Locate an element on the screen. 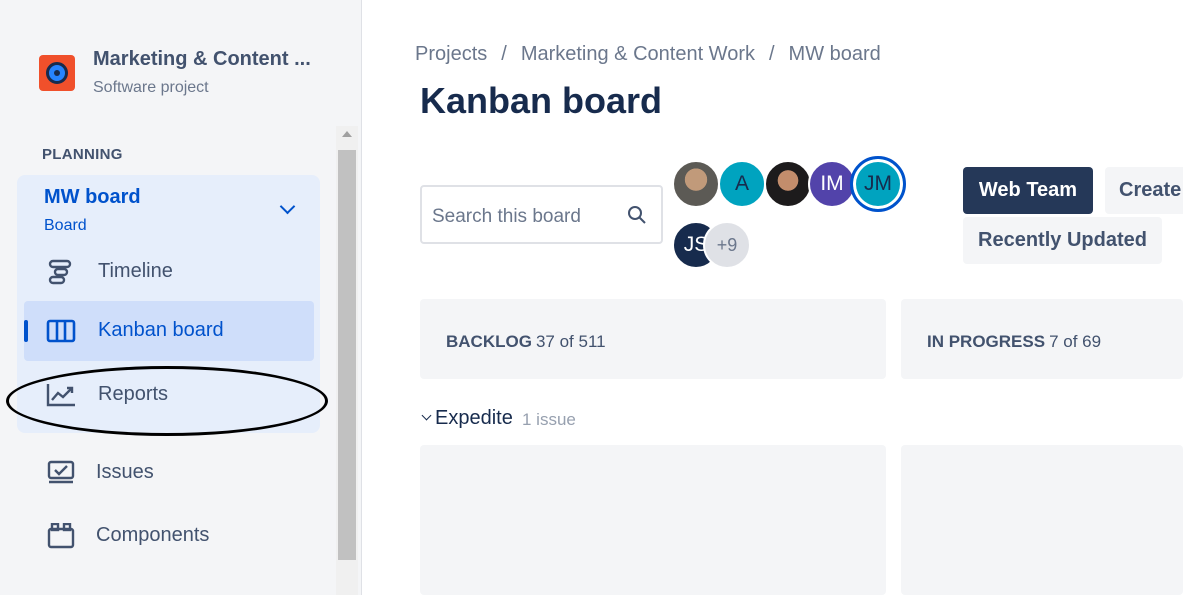 This screenshot has height=595, width=1183. avatar: A is located at coordinates (742, 184).